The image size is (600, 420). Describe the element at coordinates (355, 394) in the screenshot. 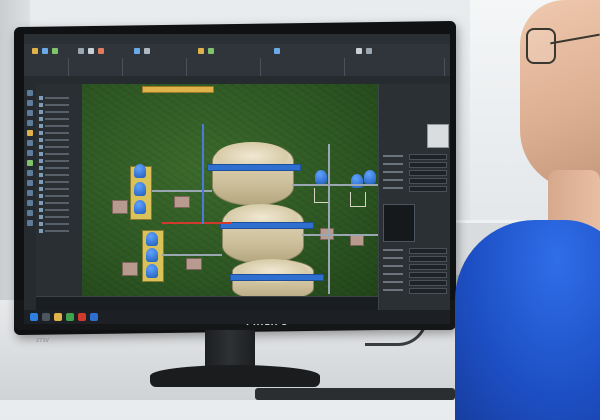

I see `keyboard` at that location.